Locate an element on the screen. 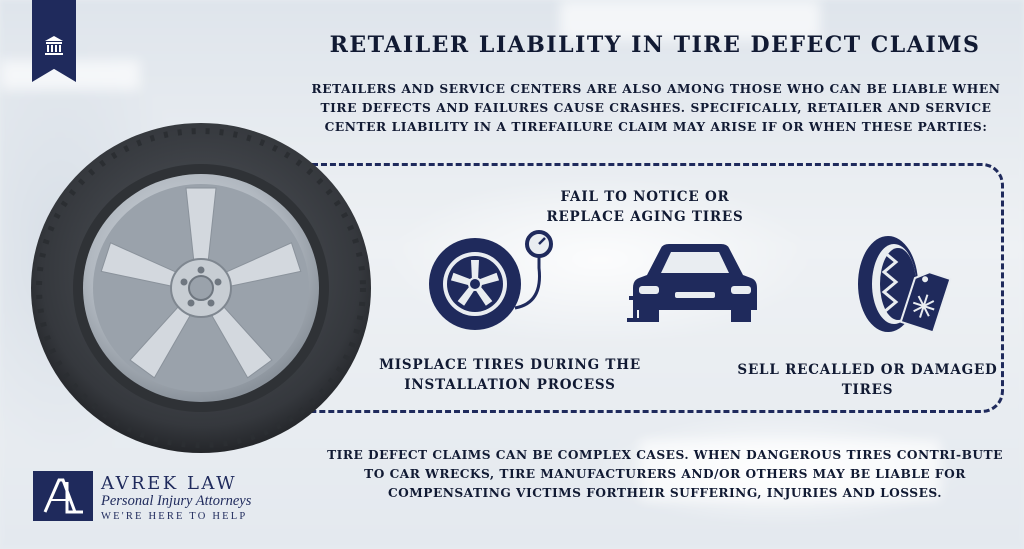 The image size is (1024, 549). tire-pressure-gauge-icon is located at coordinates (491, 280).